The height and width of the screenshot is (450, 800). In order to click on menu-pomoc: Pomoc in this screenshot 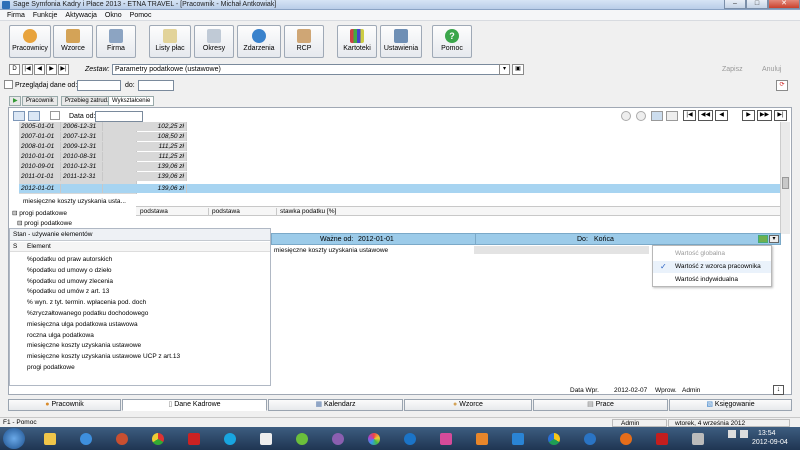, I will do `click(141, 15)`.